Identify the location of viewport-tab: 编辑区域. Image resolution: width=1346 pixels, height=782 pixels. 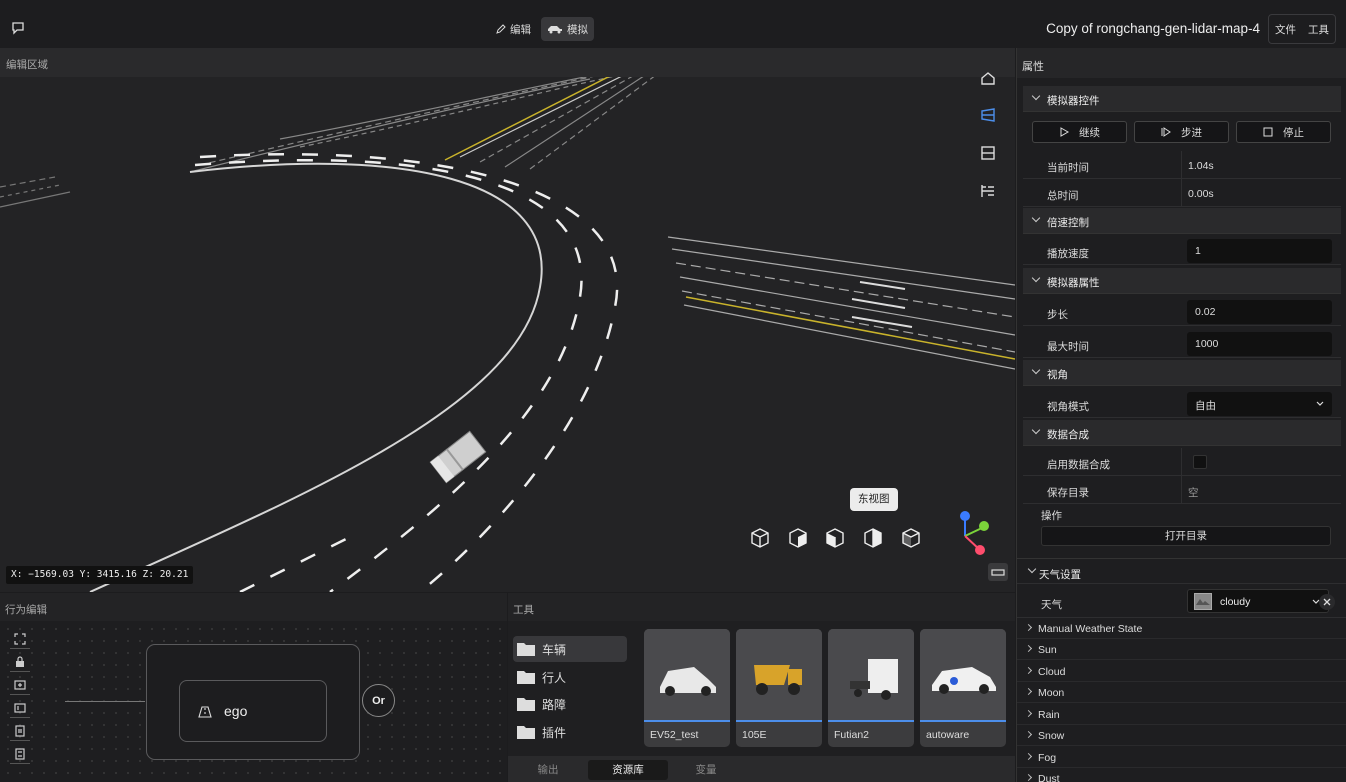
(507, 62).